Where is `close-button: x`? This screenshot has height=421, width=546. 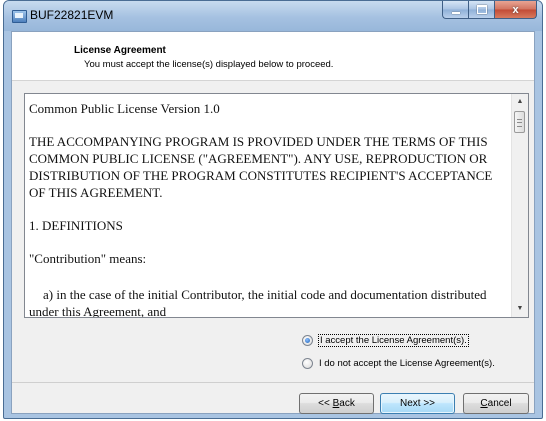 close-button: x is located at coordinates (515, 10).